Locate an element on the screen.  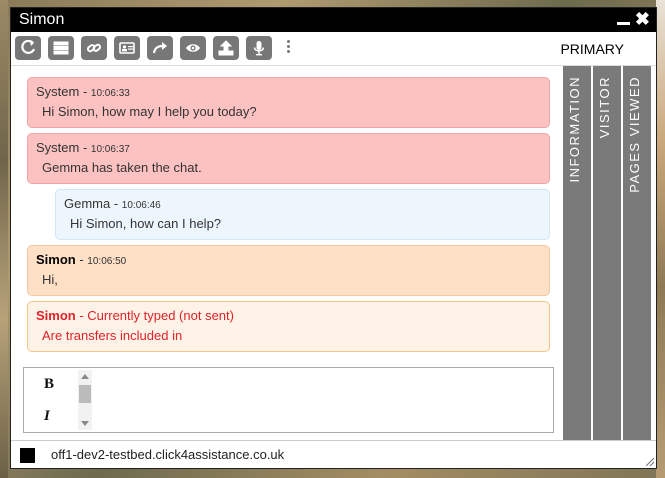
tab-pages-viewed: PAGES VIEWED is located at coordinates (637, 254).